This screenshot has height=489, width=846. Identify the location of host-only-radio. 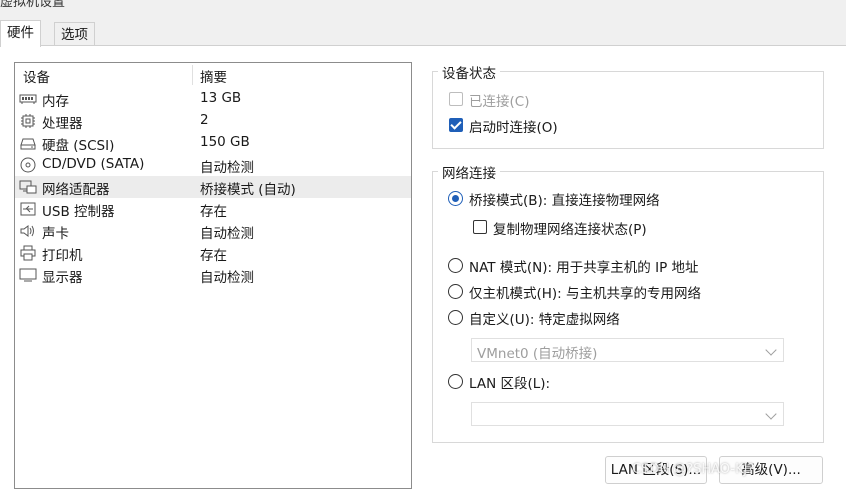
(455, 291).